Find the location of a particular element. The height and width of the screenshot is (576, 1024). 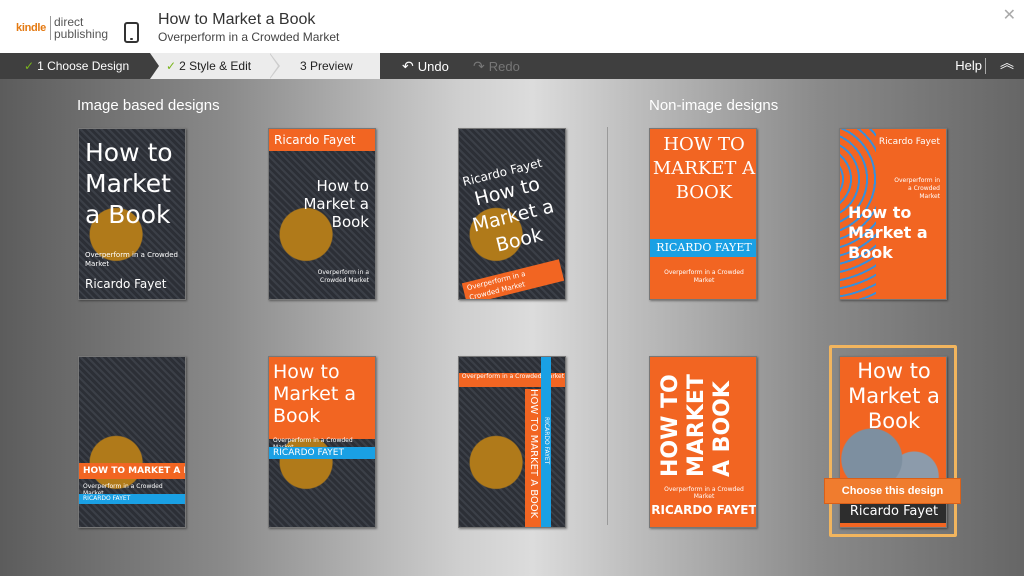

redo-button: ↷ Redo is located at coordinates (496, 66).